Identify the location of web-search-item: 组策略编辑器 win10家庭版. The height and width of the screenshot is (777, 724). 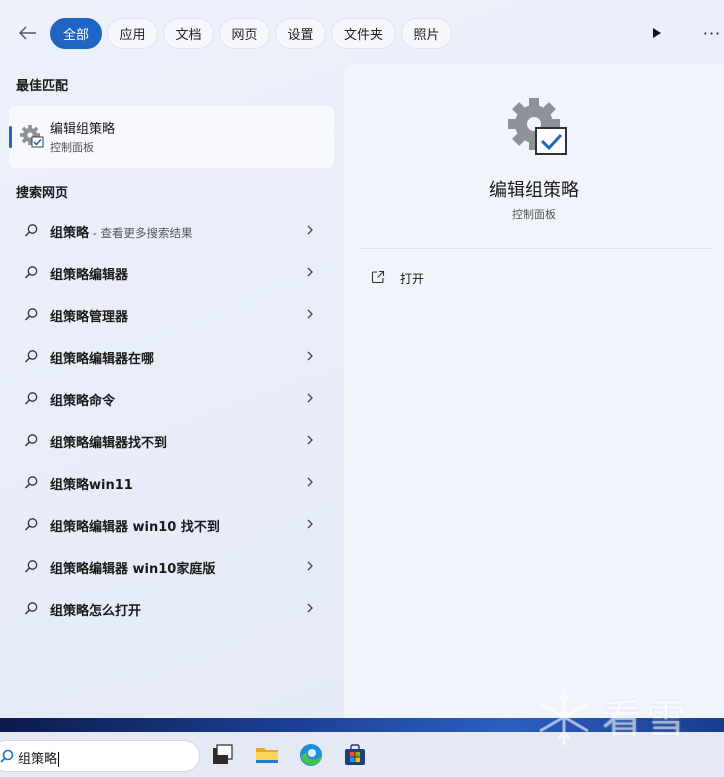
(171, 566).